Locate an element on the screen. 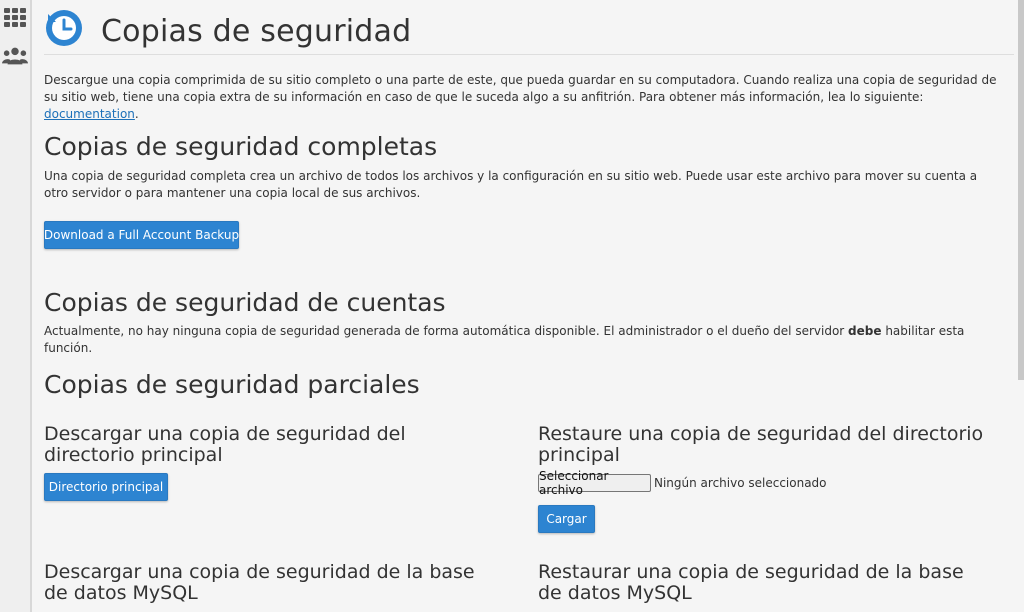 The height and width of the screenshot is (612, 1024). select-file-button: Seleccionar archivo is located at coordinates (594, 483).